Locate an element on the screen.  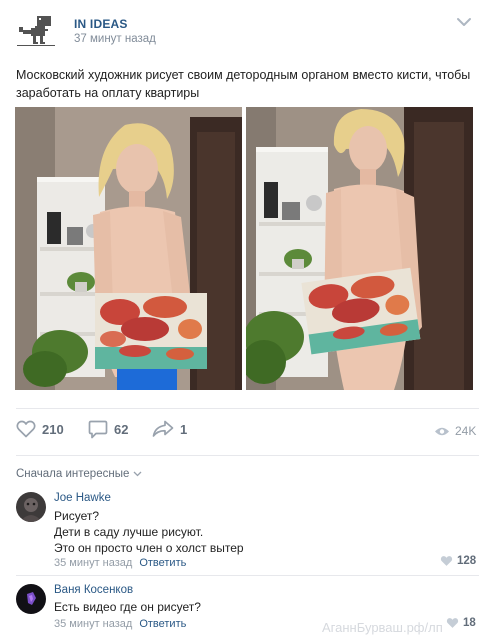
eye-icon is located at coordinates (442, 431).